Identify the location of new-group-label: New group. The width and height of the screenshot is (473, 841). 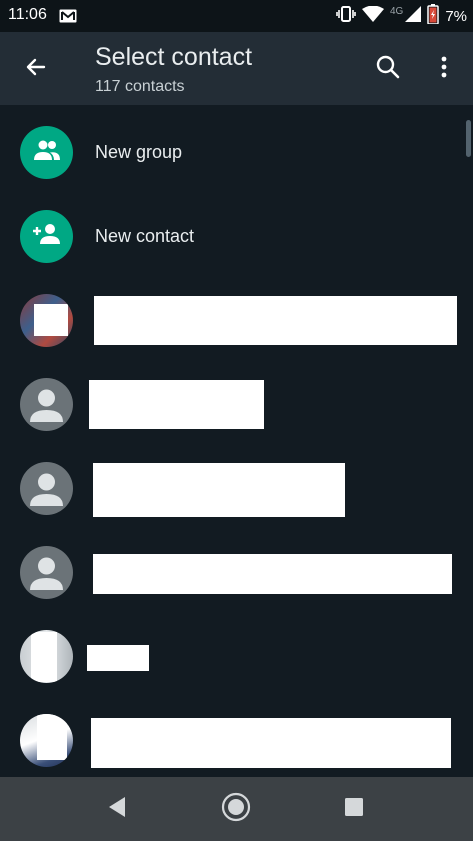
(139, 152).